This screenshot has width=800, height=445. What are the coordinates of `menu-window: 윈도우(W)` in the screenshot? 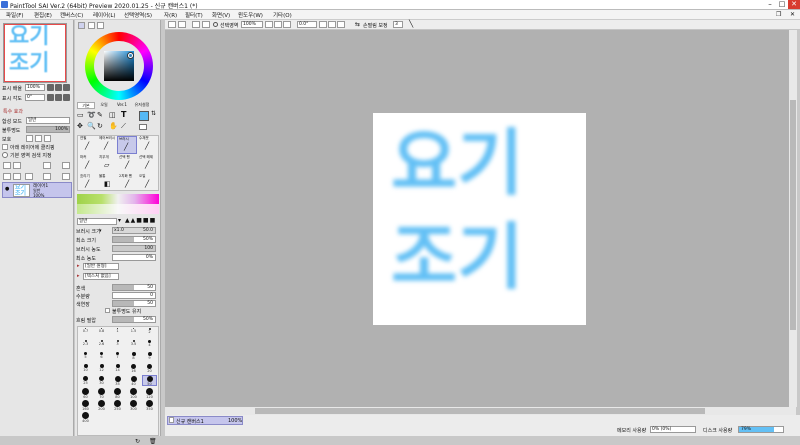 It's located at (250, 15).